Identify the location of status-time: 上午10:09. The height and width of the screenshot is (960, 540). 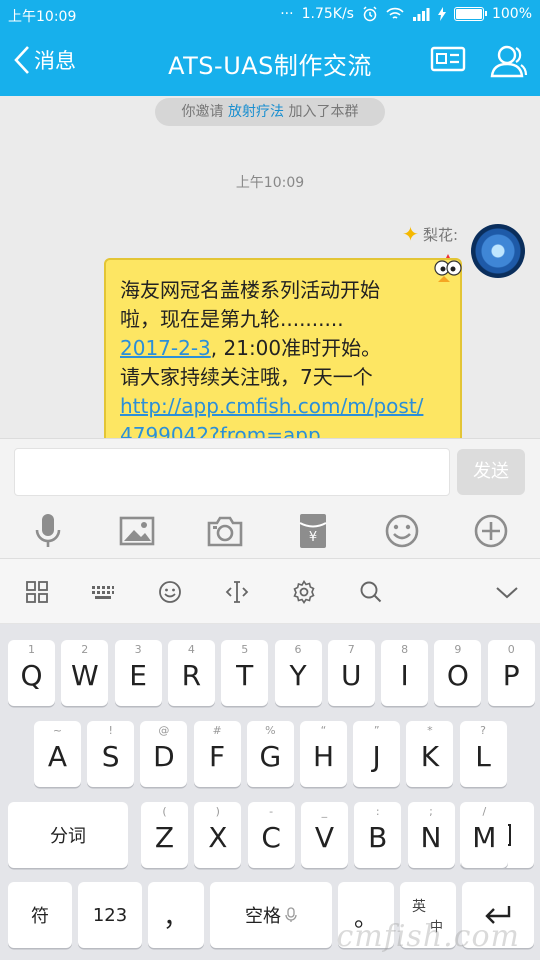
(42, 17).